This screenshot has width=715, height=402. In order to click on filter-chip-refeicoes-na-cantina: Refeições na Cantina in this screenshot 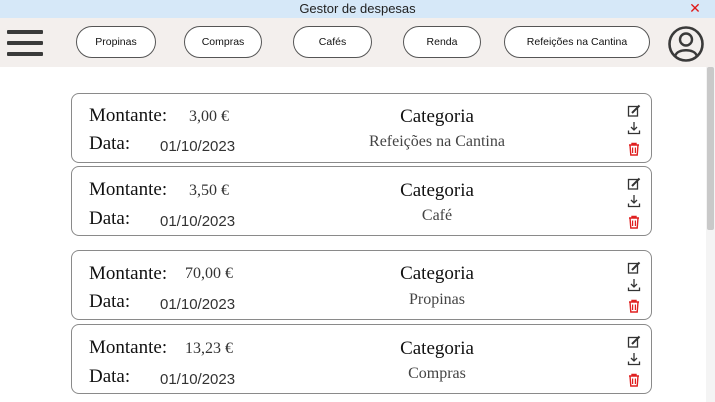, I will do `click(577, 42)`.